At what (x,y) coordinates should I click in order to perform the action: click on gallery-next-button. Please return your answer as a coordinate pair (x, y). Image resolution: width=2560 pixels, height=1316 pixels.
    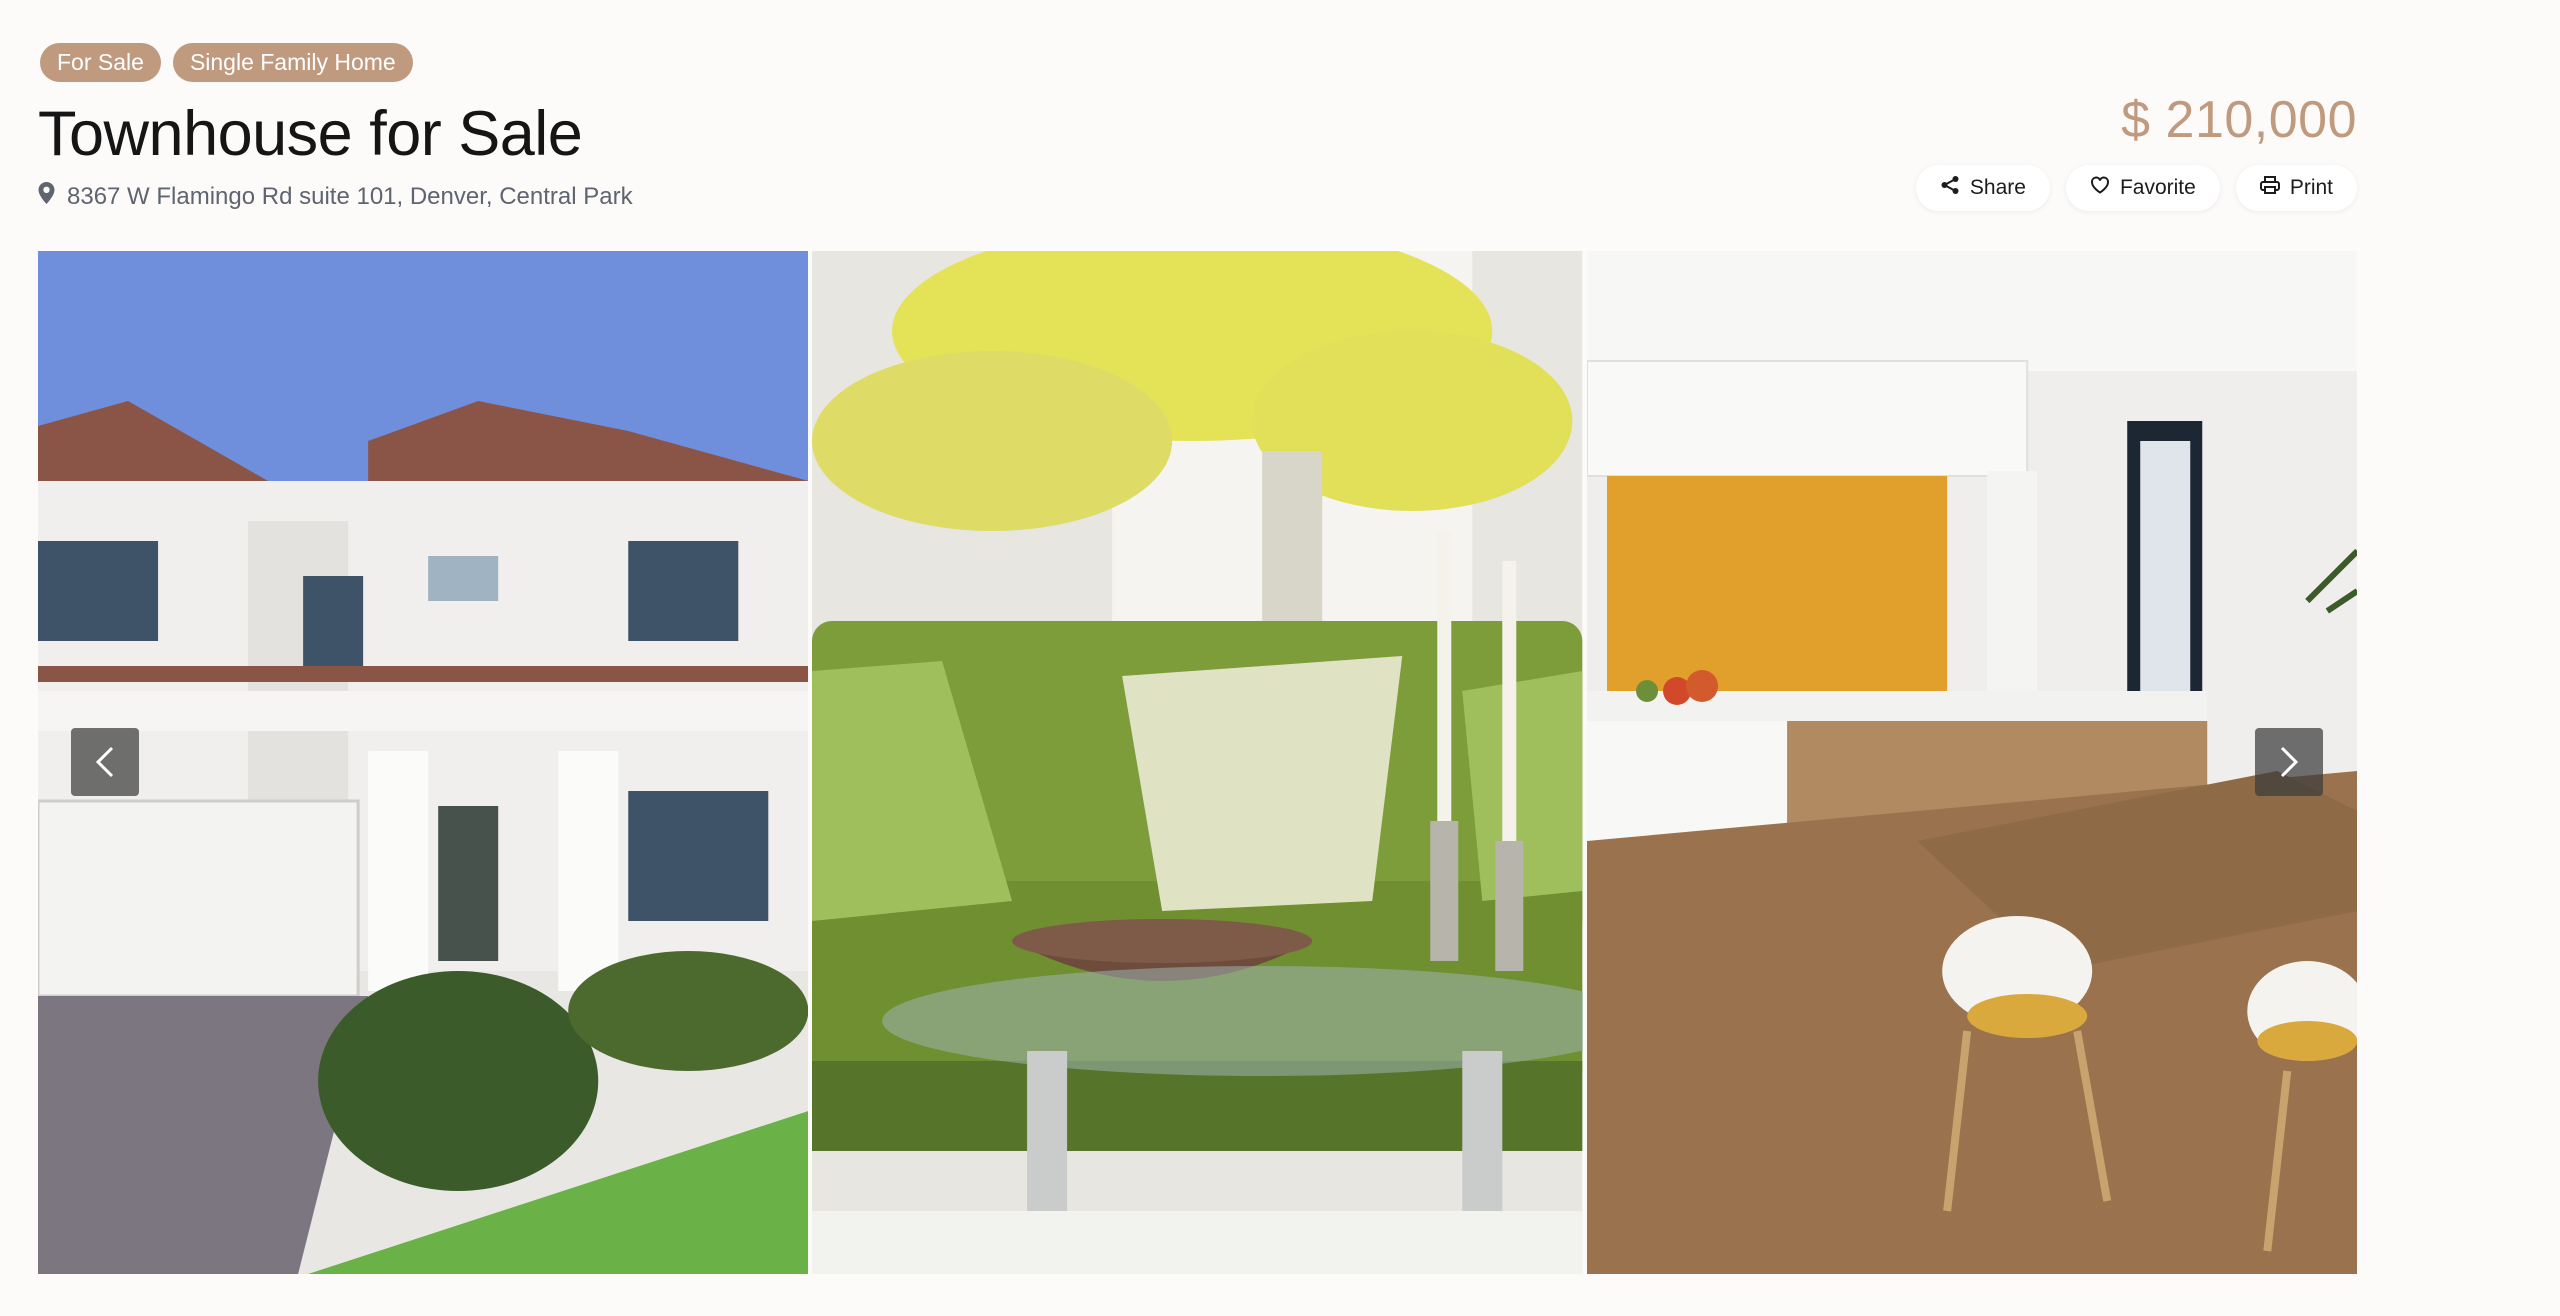
    Looking at the image, I should click on (2289, 762).